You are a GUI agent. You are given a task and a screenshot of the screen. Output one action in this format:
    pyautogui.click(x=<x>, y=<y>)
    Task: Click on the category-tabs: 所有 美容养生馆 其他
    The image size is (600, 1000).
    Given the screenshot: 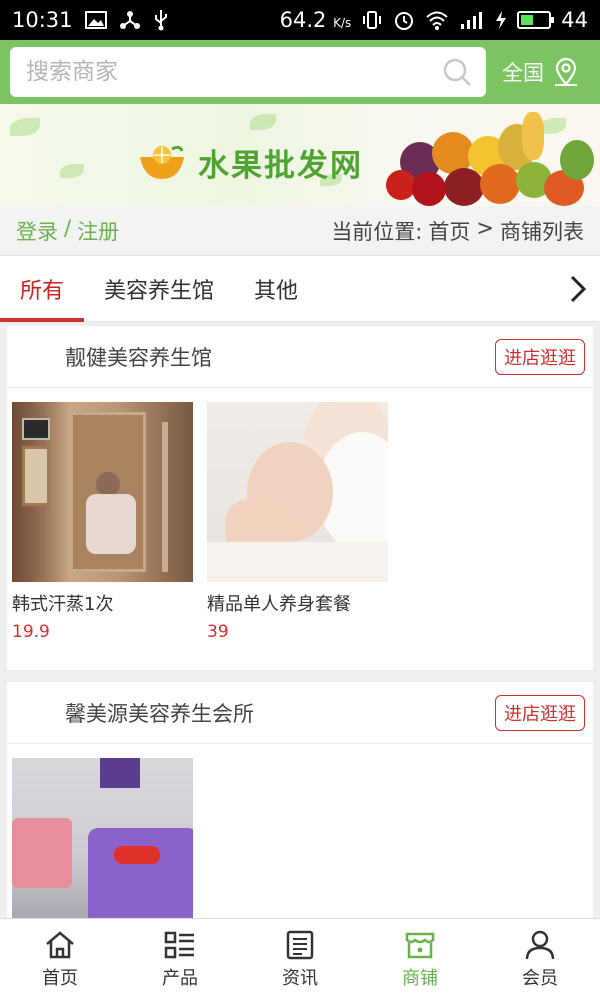 What is the action you would take?
    pyautogui.click(x=300, y=289)
    